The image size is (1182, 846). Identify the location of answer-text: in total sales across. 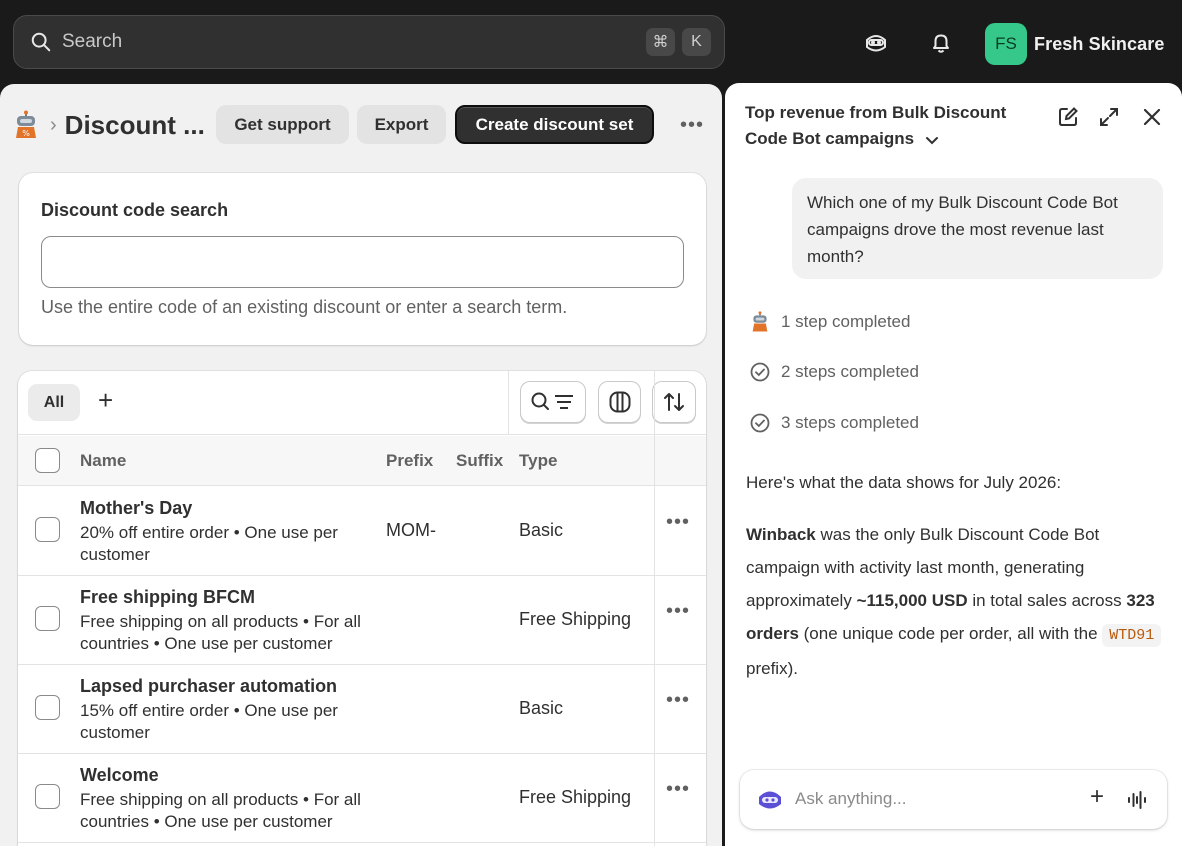
(1047, 600).